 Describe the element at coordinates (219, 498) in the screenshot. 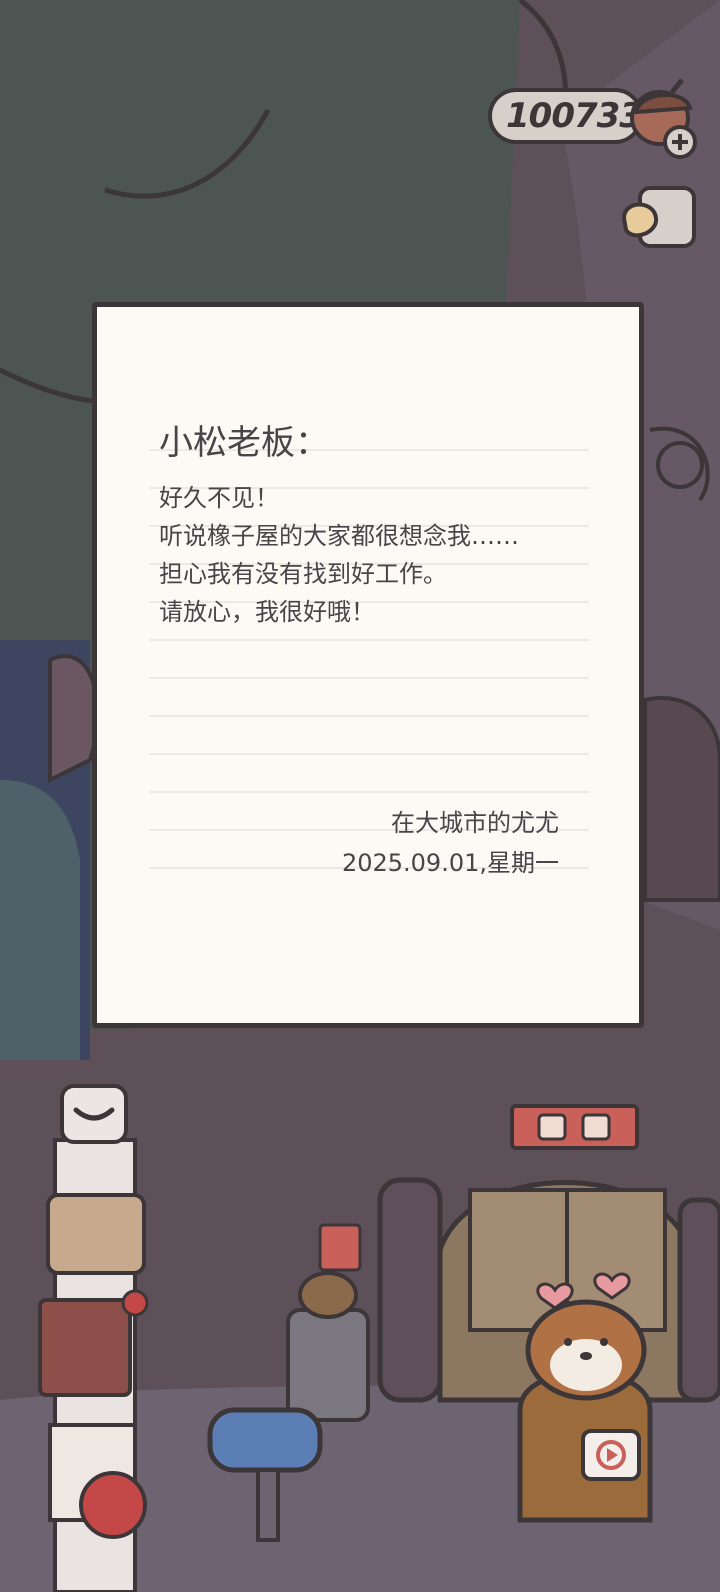

I see `letter-line: 好久不见！` at that location.